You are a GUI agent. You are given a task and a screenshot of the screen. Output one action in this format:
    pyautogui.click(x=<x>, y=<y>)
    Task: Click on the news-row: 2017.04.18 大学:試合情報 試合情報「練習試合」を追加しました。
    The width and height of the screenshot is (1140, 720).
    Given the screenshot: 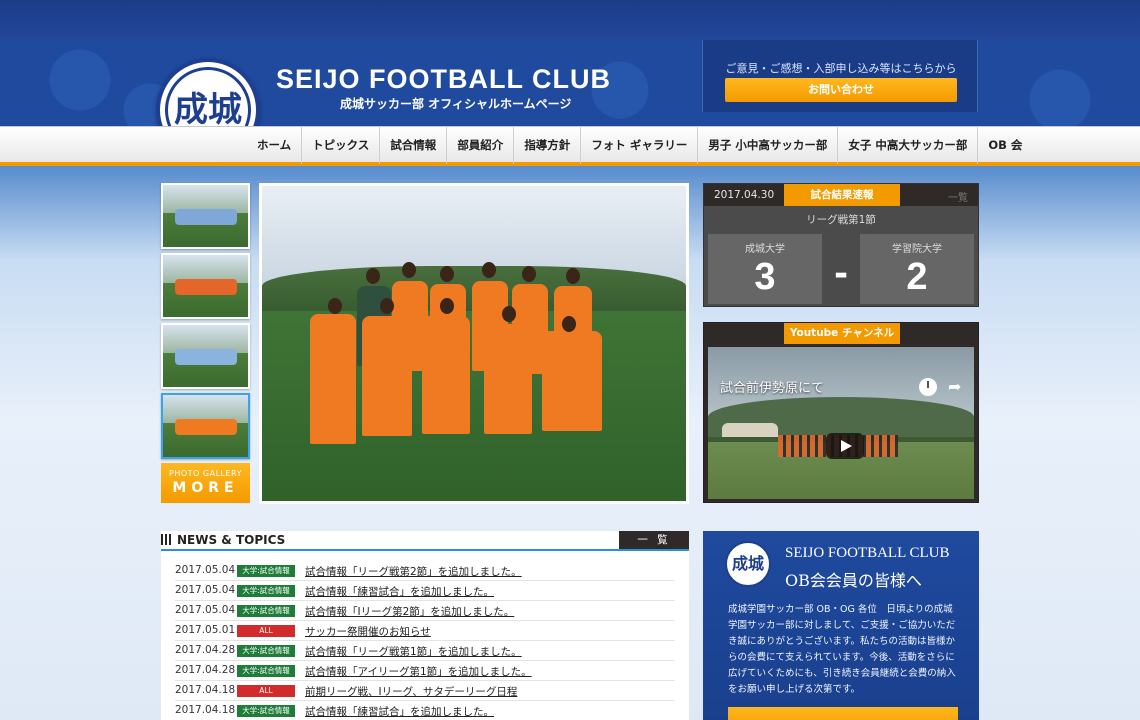 What is the action you would take?
    pyautogui.click(x=425, y=710)
    